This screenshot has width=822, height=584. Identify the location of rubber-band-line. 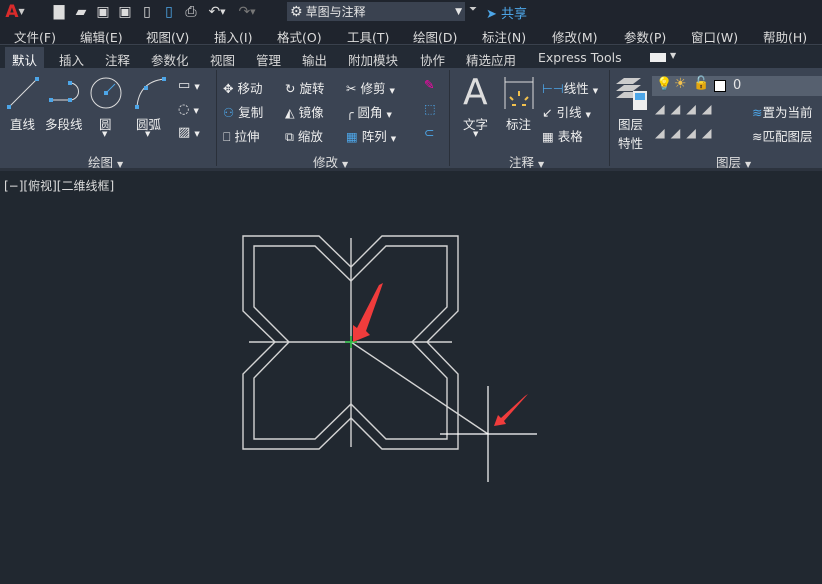
(419, 388).